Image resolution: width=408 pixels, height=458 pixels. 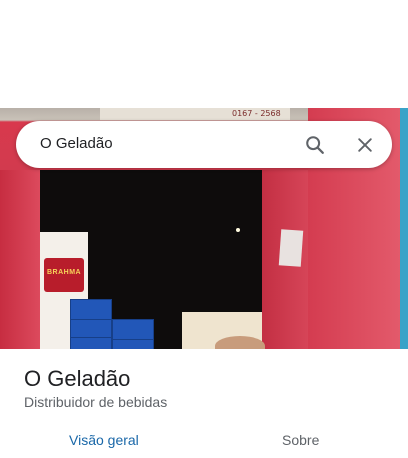 What do you see at coordinates (238, 230) in the screenshot?
I see `photo-light` at bounding box center [238, 230].